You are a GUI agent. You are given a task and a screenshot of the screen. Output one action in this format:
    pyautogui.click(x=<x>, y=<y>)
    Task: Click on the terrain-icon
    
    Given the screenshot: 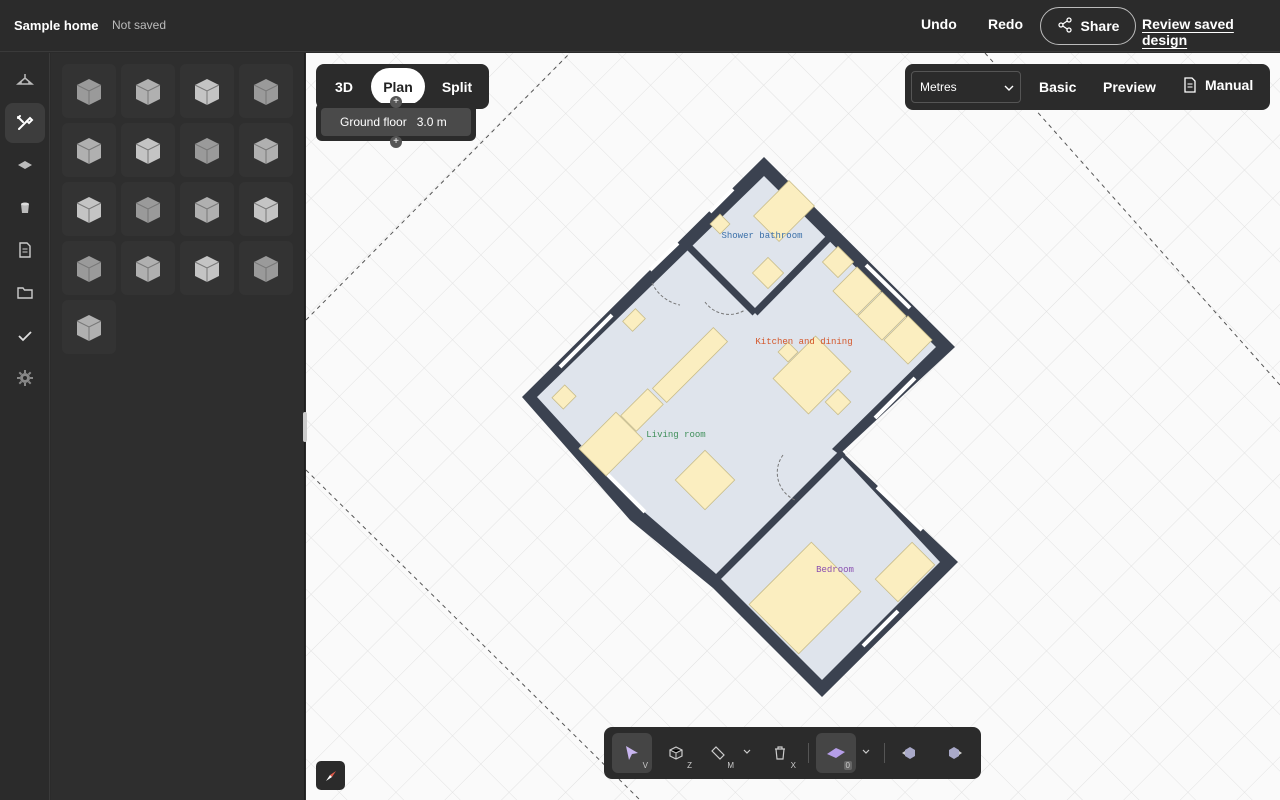 What is the action you would take?
    pyautogui.click(x=89, y=328)
    